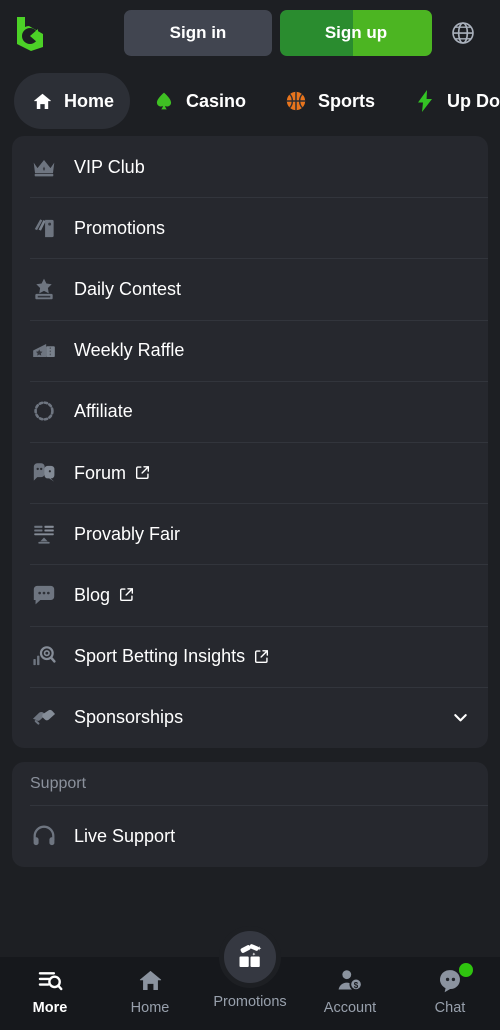  What do you see at coordinates (450, 1008) in the screenshot?
I see `bottom-nav-label: Chat` at bounding box center [450, 1008].